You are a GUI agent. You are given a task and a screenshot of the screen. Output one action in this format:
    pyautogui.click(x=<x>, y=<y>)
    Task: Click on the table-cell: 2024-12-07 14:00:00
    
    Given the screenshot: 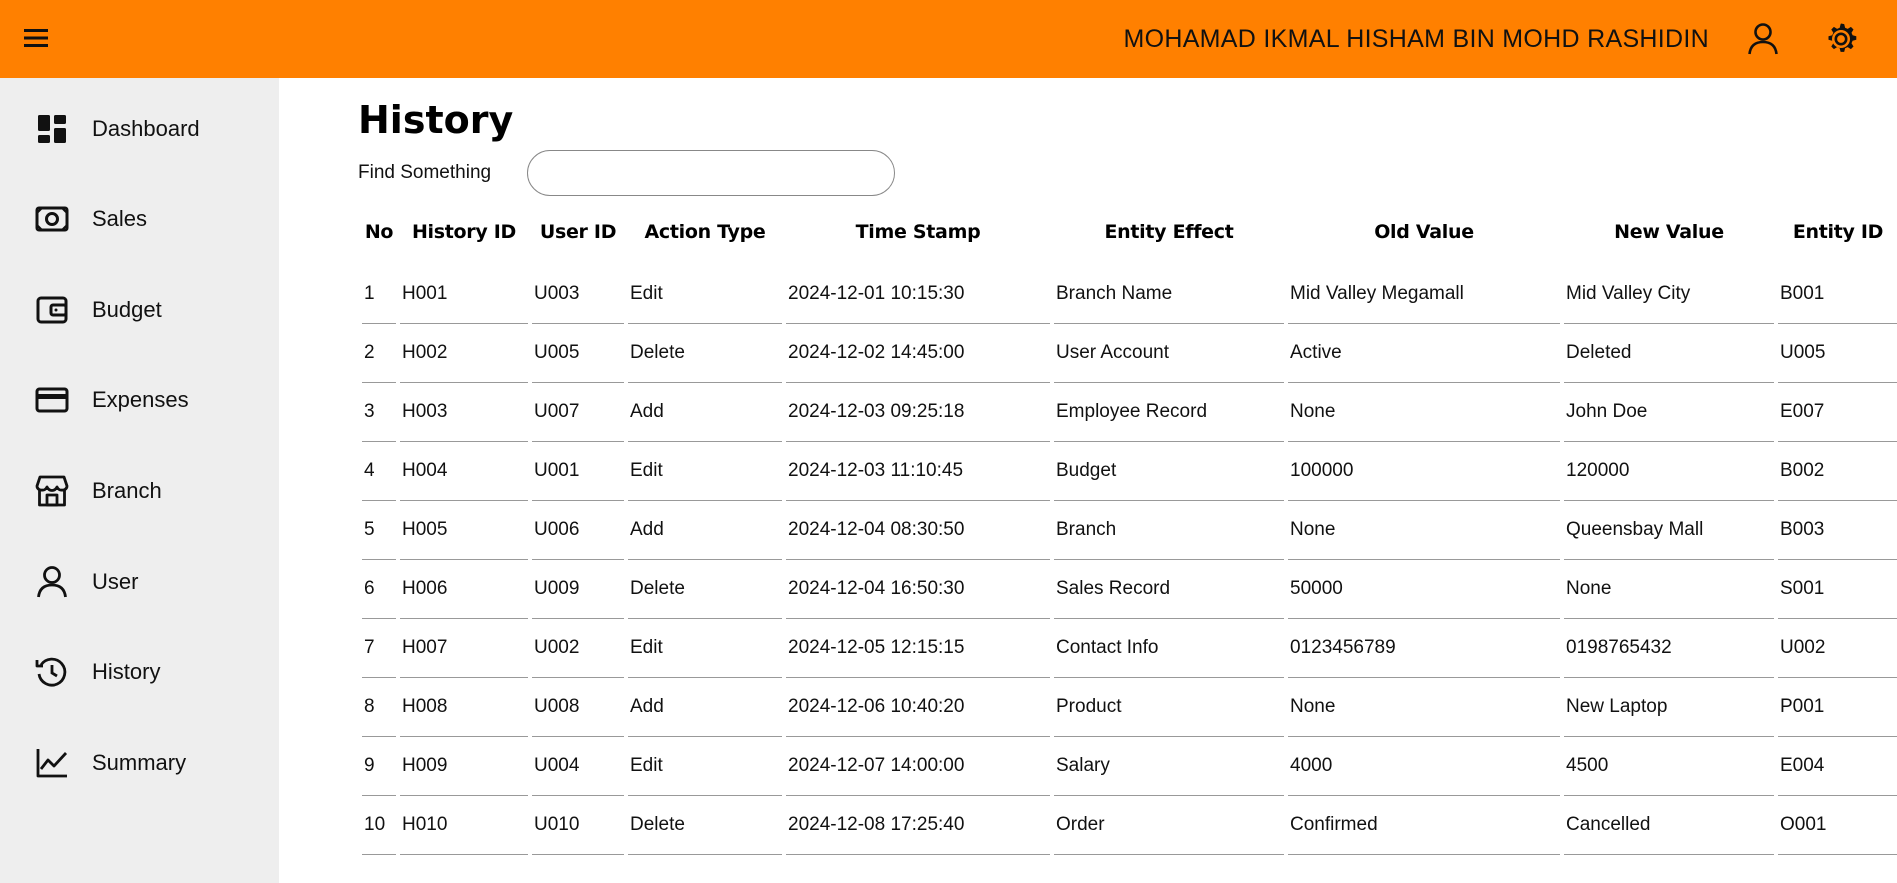 What is the action you would take?
    pyautogui.click(x=918, y=766)
    